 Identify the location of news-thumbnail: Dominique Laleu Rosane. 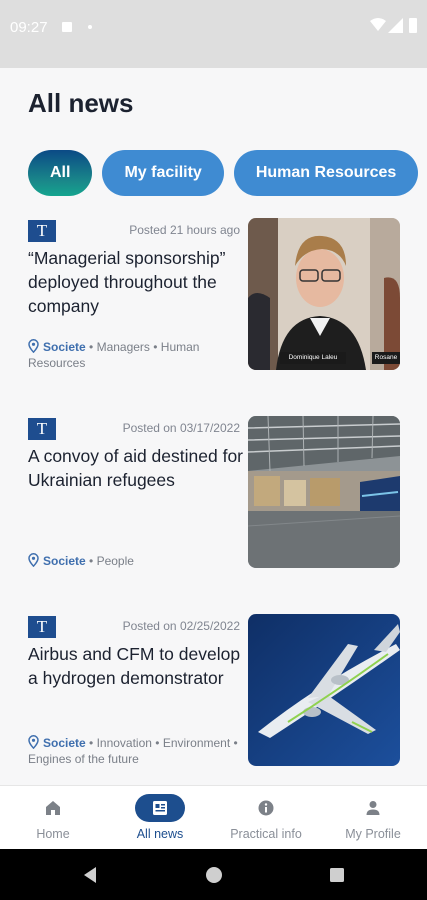
(324, 294).